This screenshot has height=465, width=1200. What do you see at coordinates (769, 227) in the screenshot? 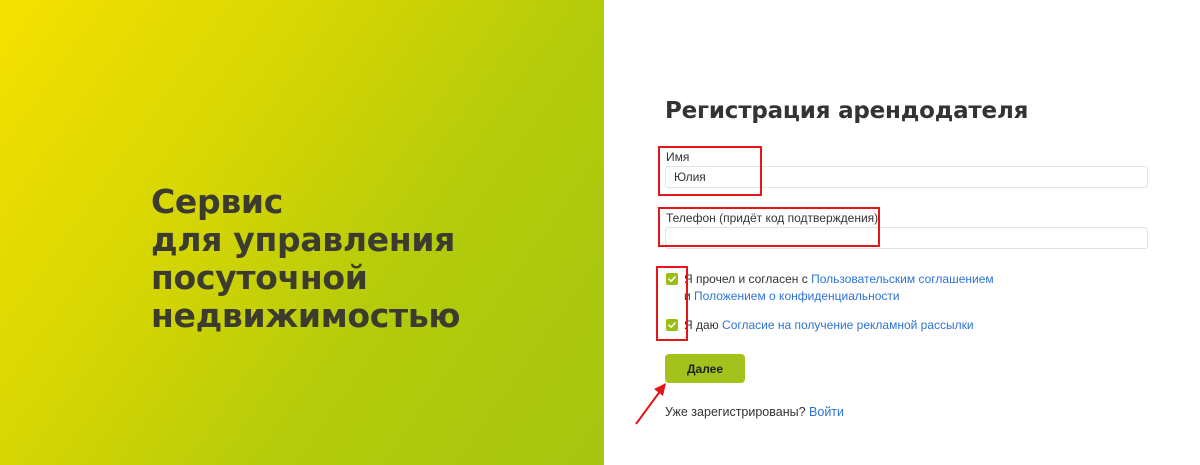
I see `annotation-box-phone` at bounding box center [769, 227].